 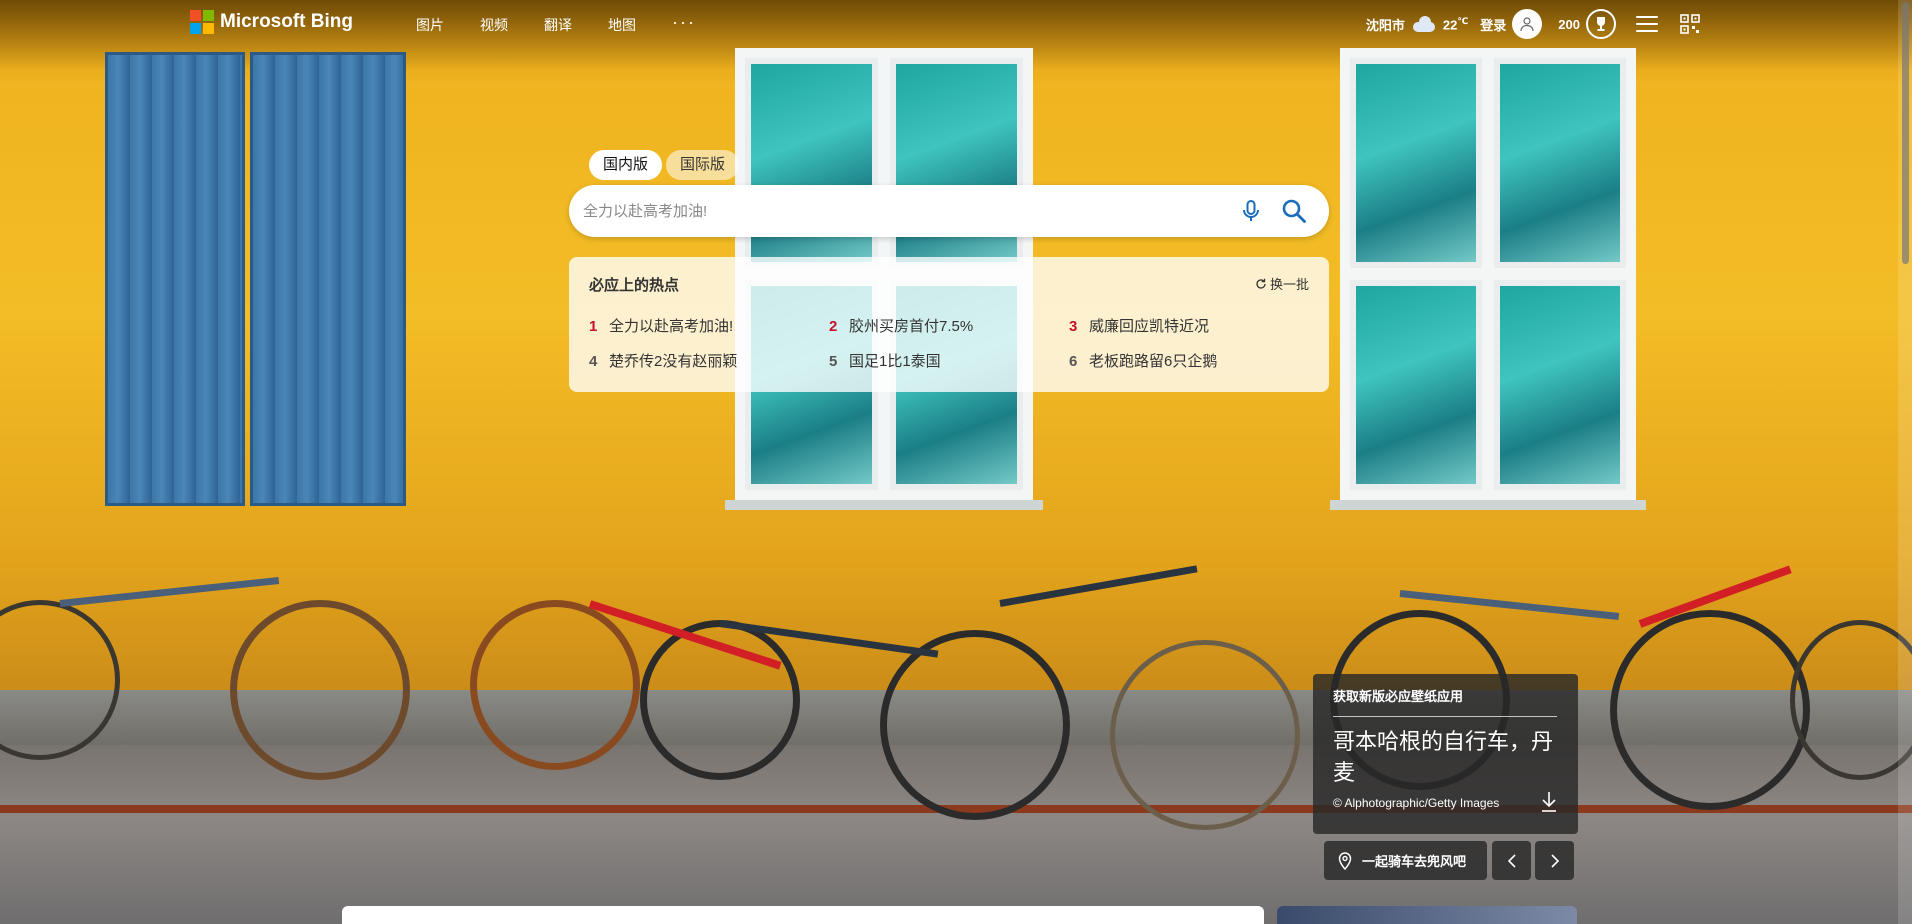 What do you see at coordinates (1149, 326) in the screenshot?
I see `trend-text: 威廉回应凯特近况` at bounding box center [1149, 326].